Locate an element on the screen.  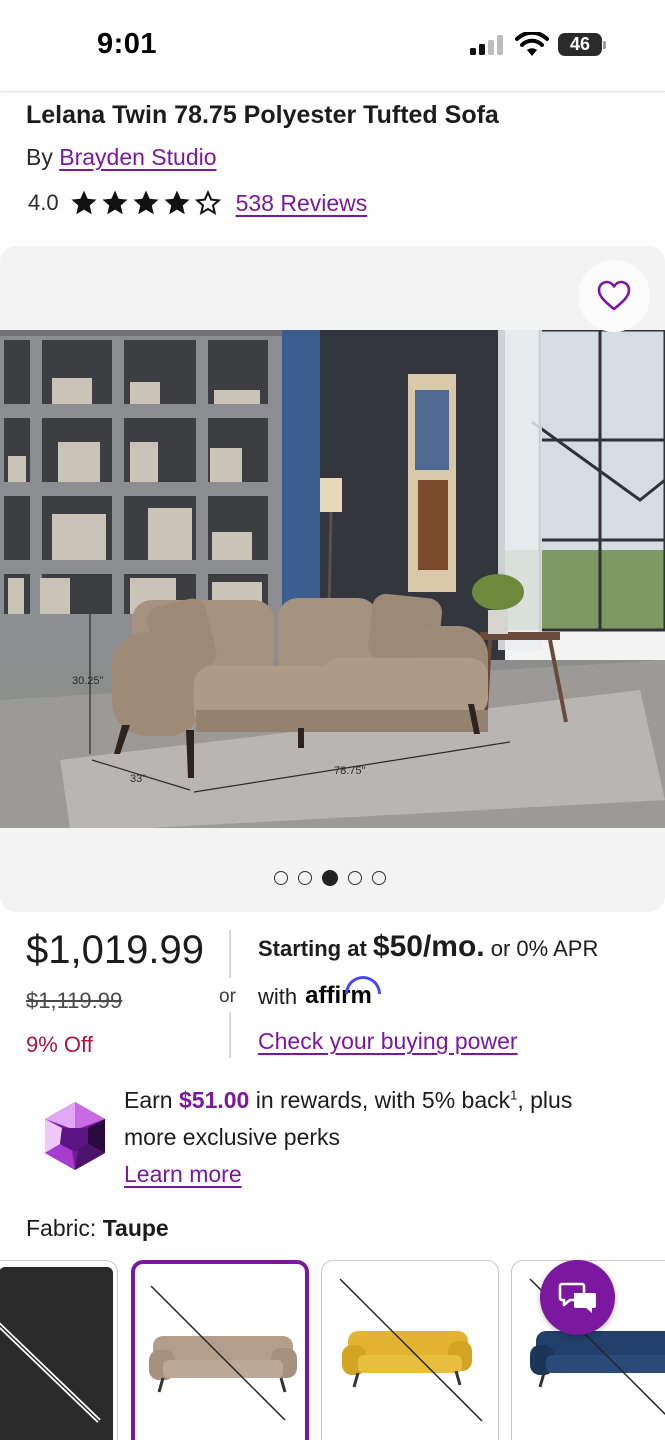
was-price: $1,119.99 is located at coordinates (74, 1000).